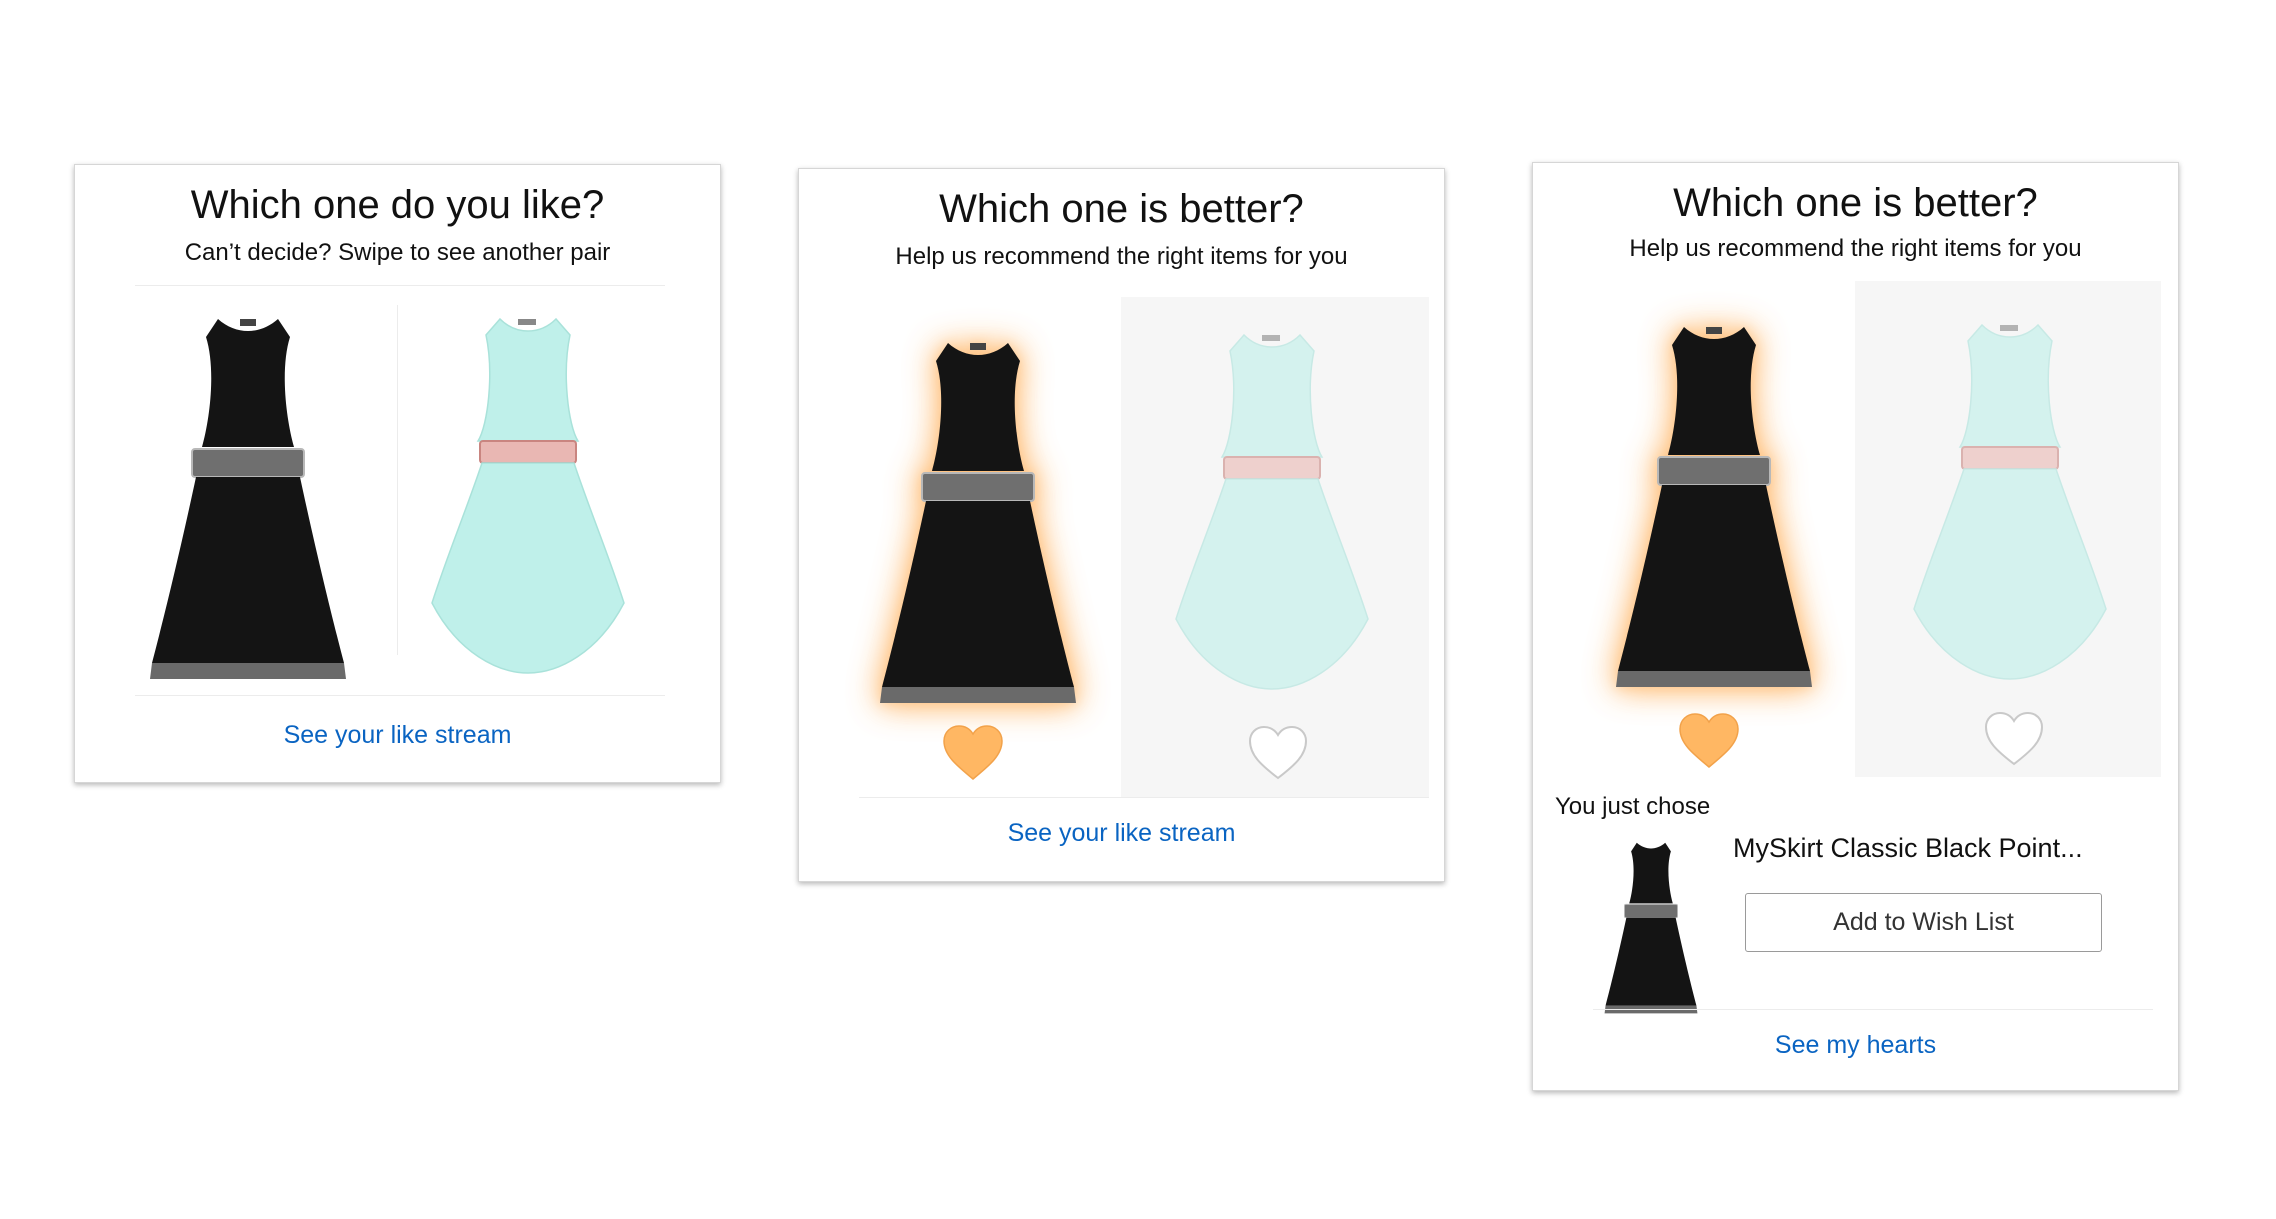  I want to click on you-just-chose-label: You just chose, so click(1633, 806).